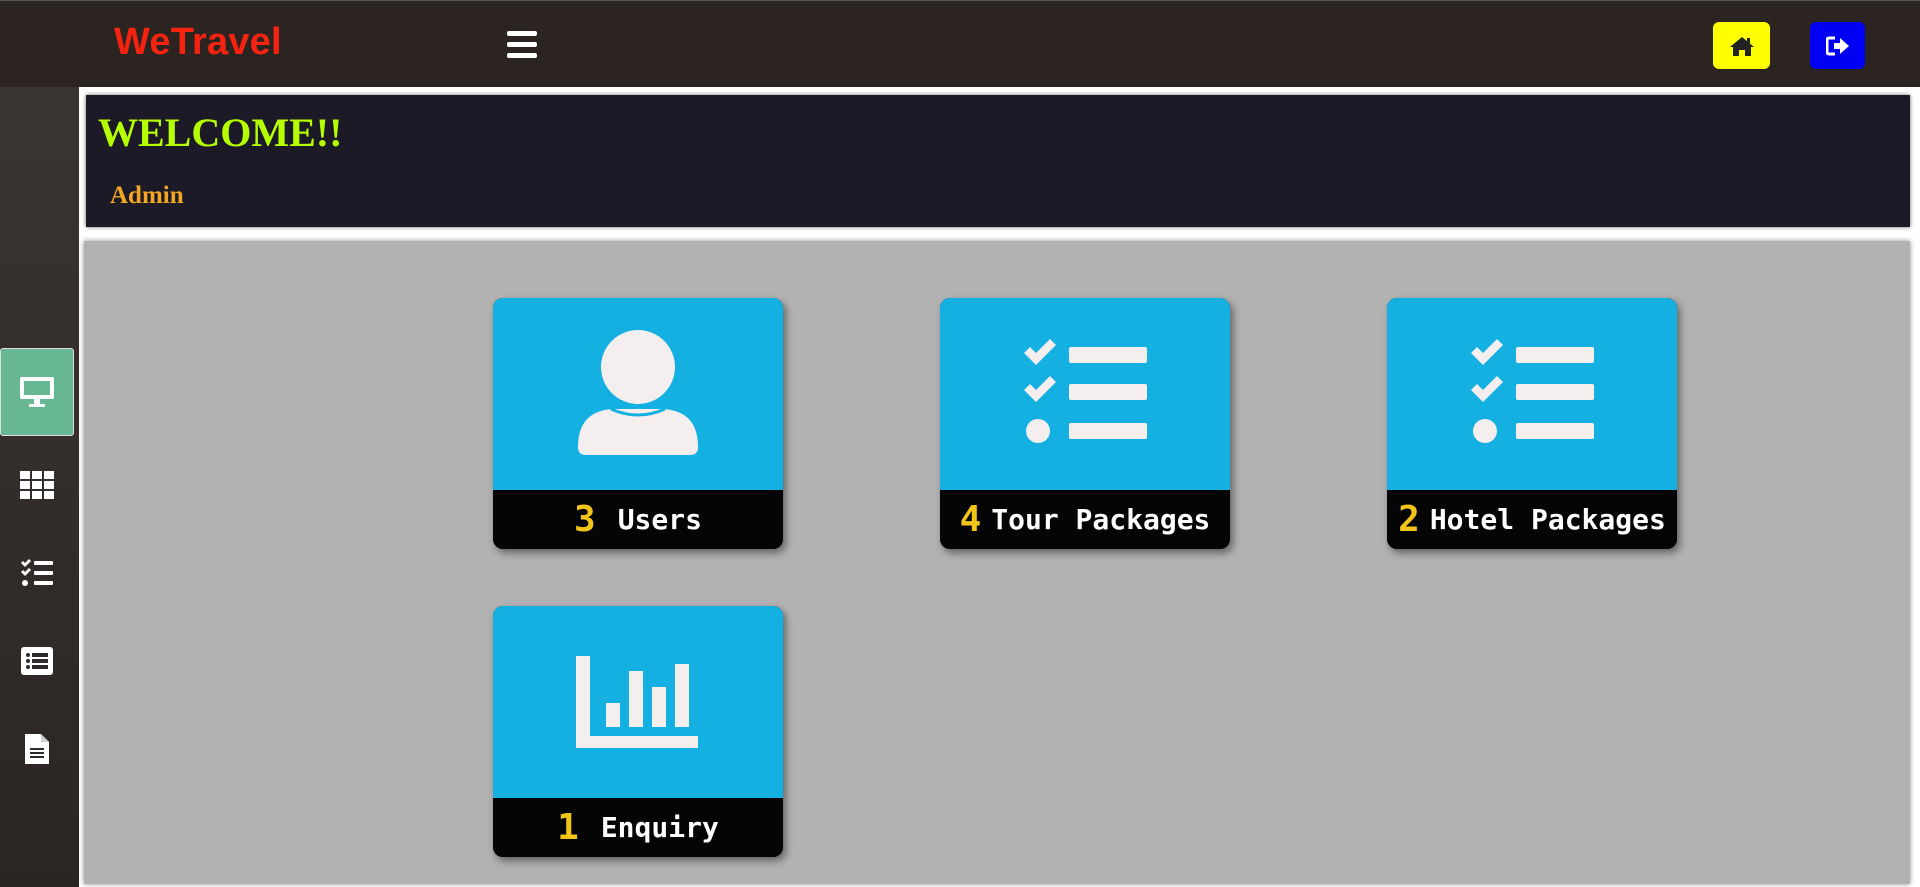 The width and height of the screenshot is (1920, 887). What do you see at coordinates (1547, 519) in the screenshot?
I see `hotel-packages-label: Hotel Packages` at bounding box center [1547, 519].